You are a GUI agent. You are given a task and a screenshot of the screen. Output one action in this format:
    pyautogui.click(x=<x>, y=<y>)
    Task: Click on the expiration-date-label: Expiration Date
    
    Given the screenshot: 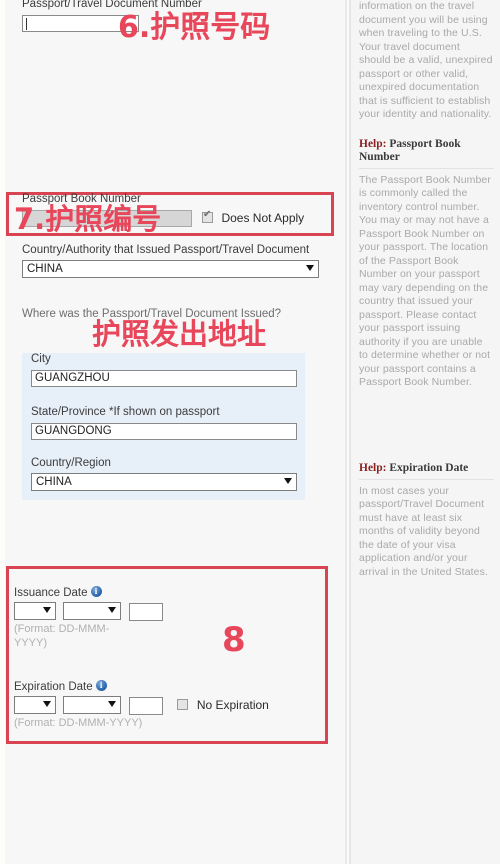 What is the action you would take?
    pyautogui.click(x=141, y=686)
    